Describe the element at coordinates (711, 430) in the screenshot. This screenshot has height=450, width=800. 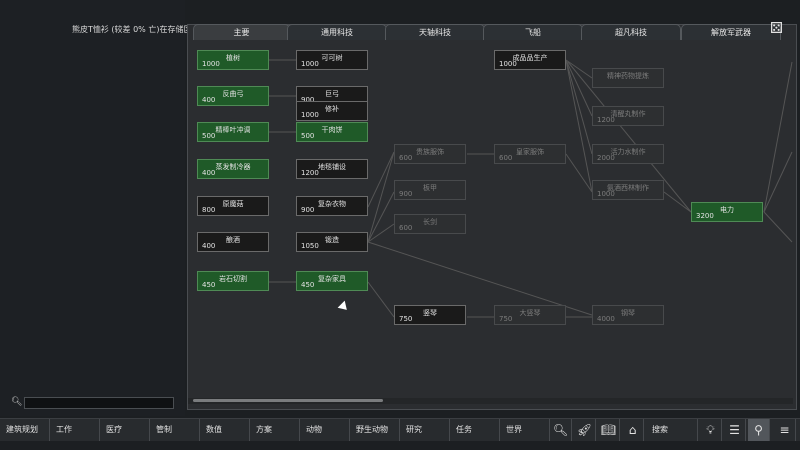
I see `lightbulb-icon: 💡︎` at that location.